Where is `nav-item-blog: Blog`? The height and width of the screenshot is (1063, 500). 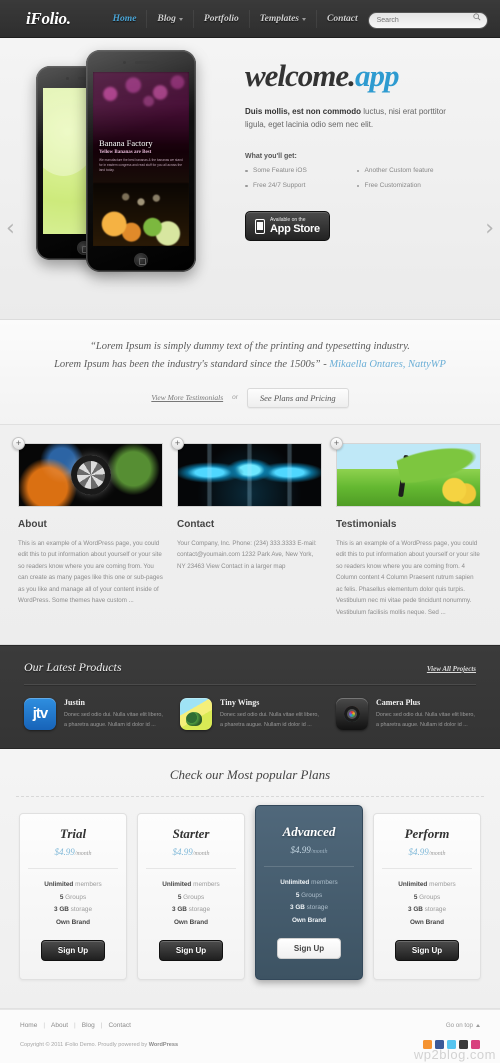
nav-item-blog: Blog is located at coordinates (170, 18).